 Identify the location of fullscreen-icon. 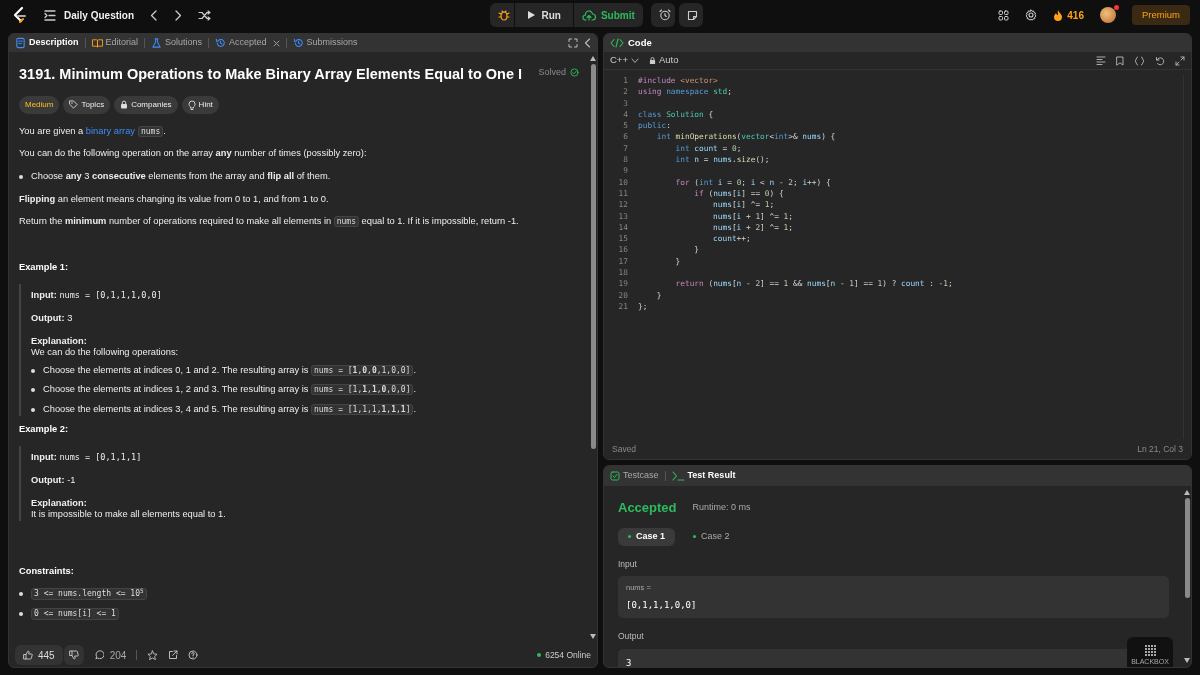
(573, 43).